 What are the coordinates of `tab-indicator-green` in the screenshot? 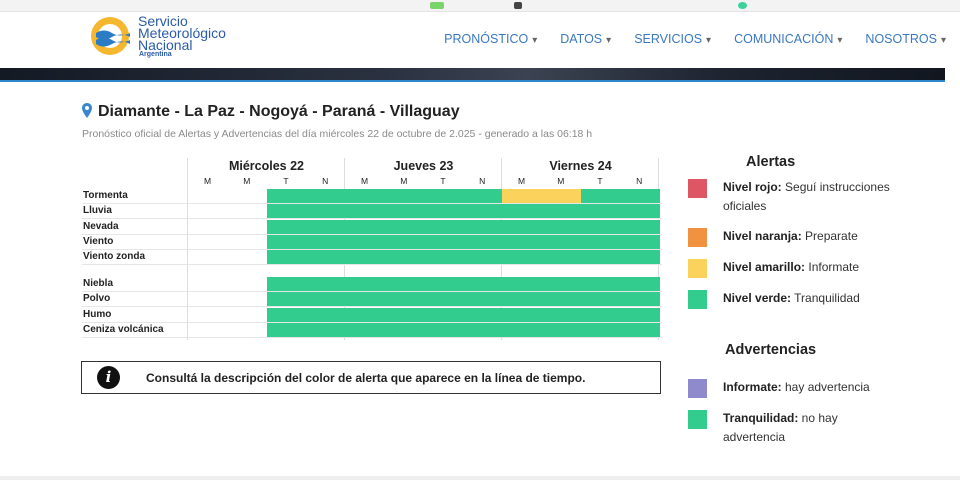 It's located at (437, 5).